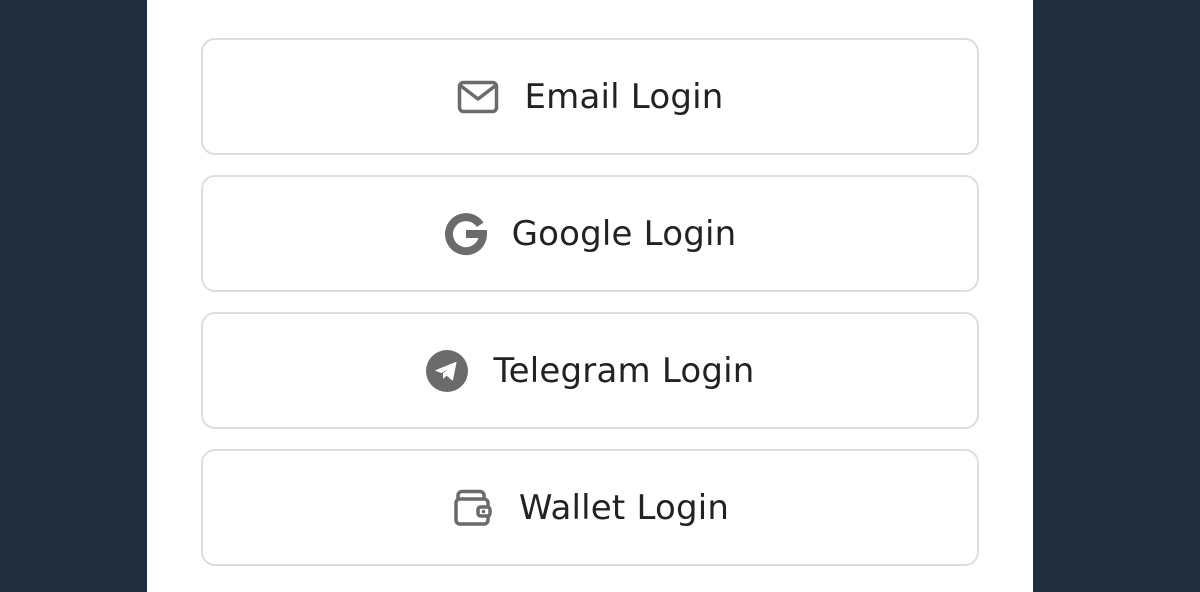 This screenshot has height=592, width=1200. What do you see at coordinates (624, 507) in the screenshot?
I see `wallet-login-label: Wallet Login` at bounding box center [624, 507].